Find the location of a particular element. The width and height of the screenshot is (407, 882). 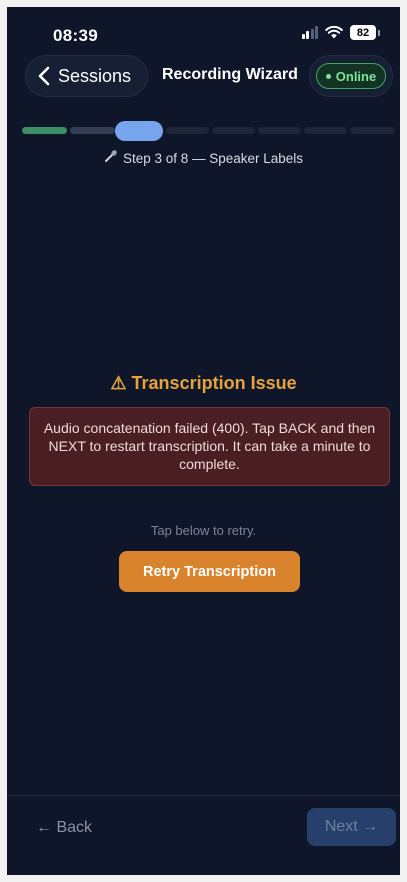

retry-transcription-button: Retry Transcription is located at coordinates (209, 571).